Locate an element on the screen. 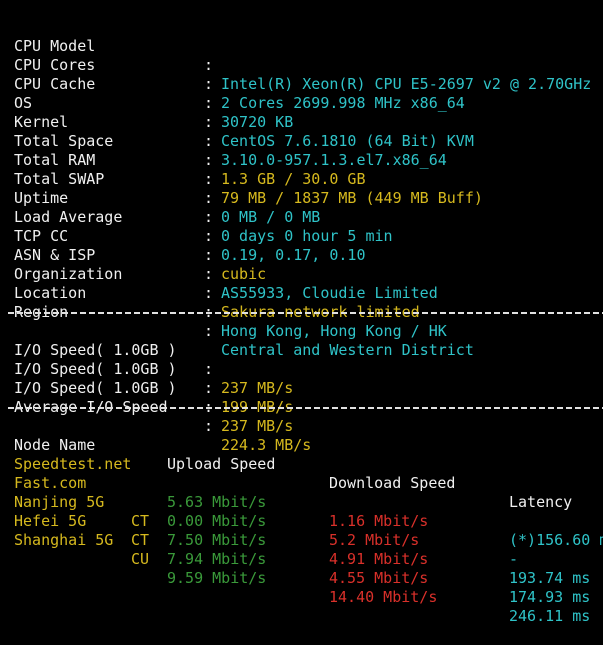 The height and width of the screenshot is (645, 603). info-row-uptime: Uptime : 0 days 0 hour 5 min is located at coordinates (301, 207).